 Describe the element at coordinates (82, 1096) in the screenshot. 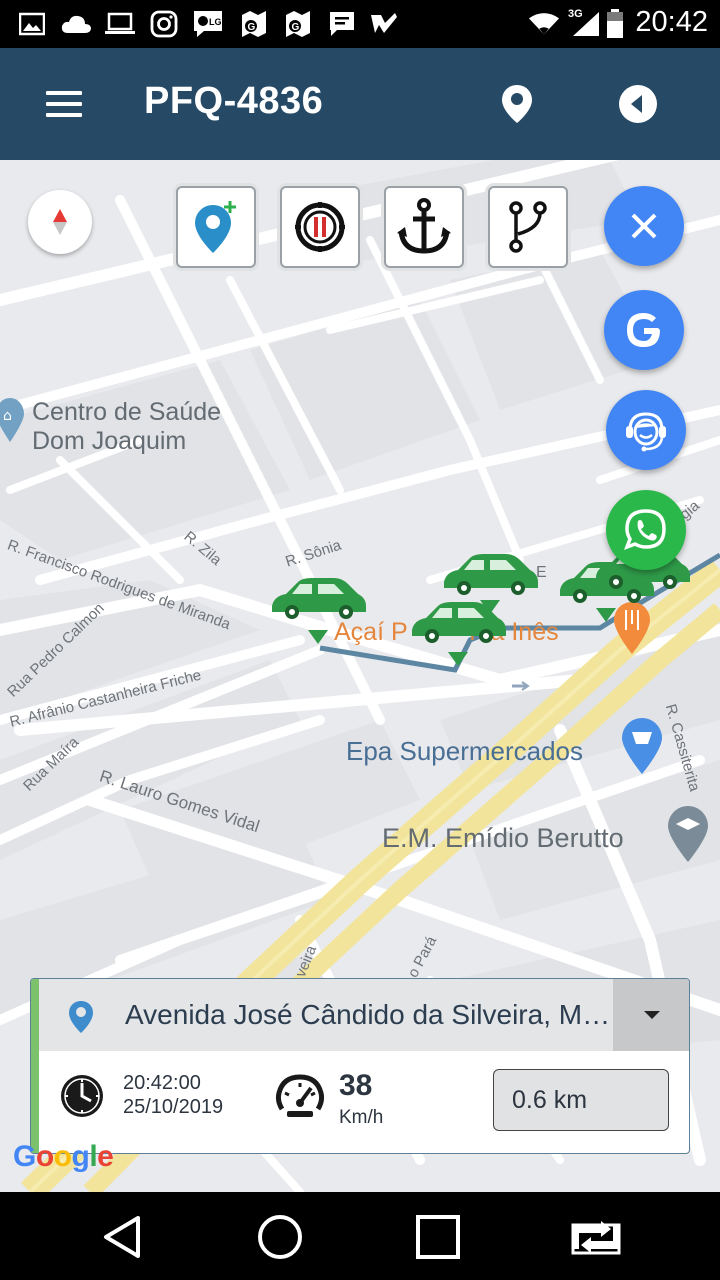

I see `clock-icon` at that location.